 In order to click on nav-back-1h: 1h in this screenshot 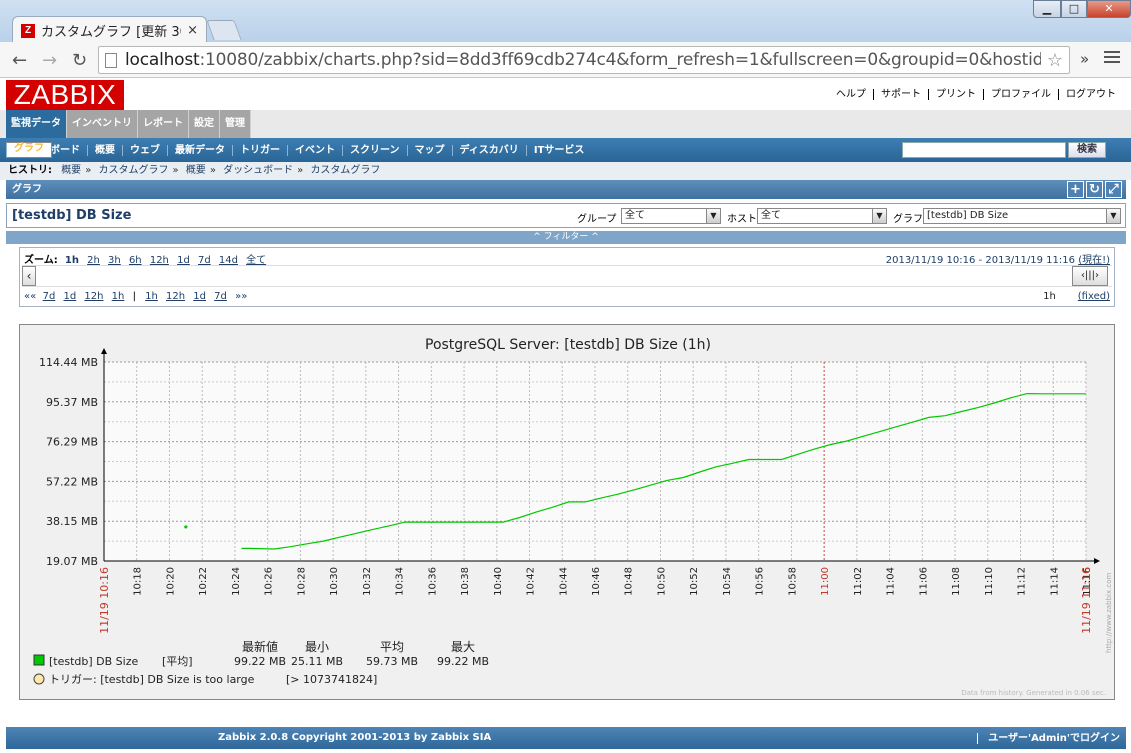, I will do `click(118, 296)`.